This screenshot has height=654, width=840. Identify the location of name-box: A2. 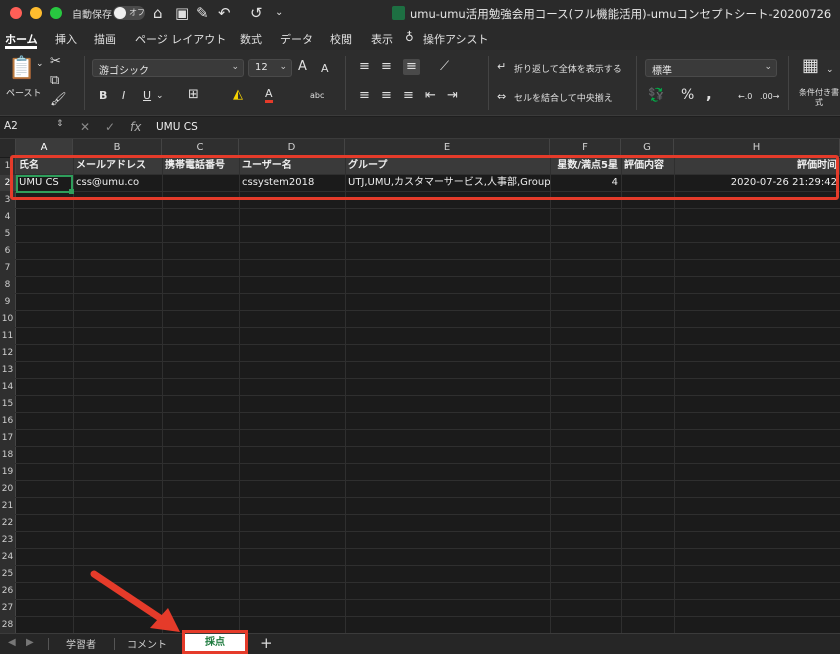
(11, 126).